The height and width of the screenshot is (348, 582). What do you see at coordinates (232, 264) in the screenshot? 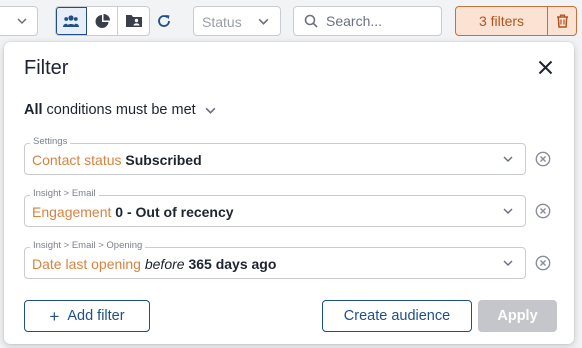
I see `filter-operand: 365 days ago` at bounding box center [232, 264].